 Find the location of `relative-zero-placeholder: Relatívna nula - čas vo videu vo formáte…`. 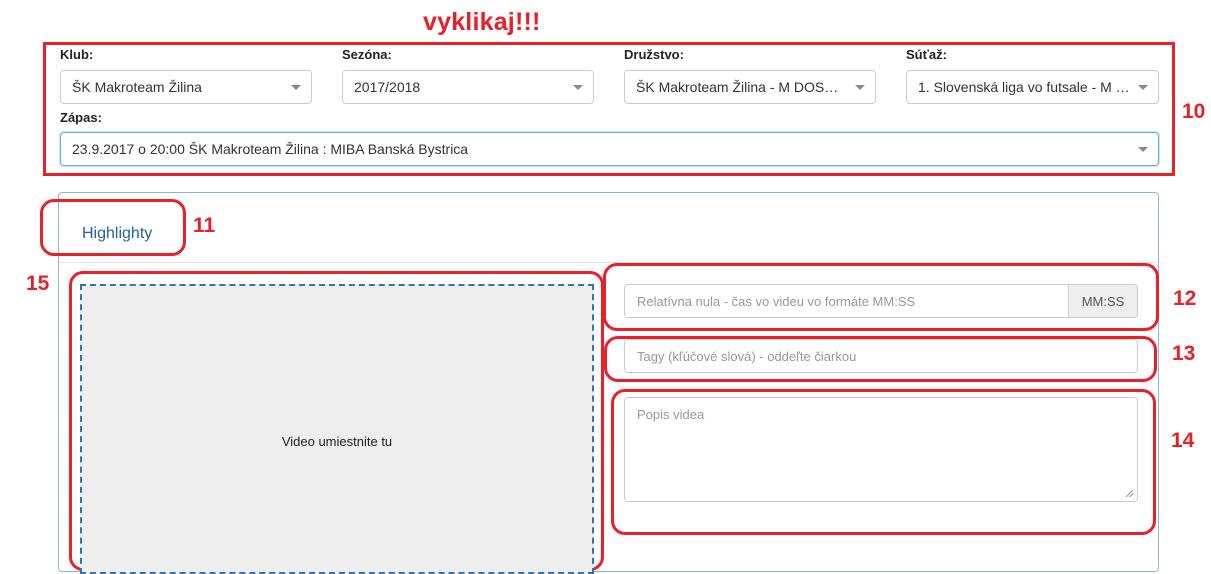

relative-zero-placeholder: Relatívna nula - čas vo videu vo formáte… is located at coordinates (776, 301).